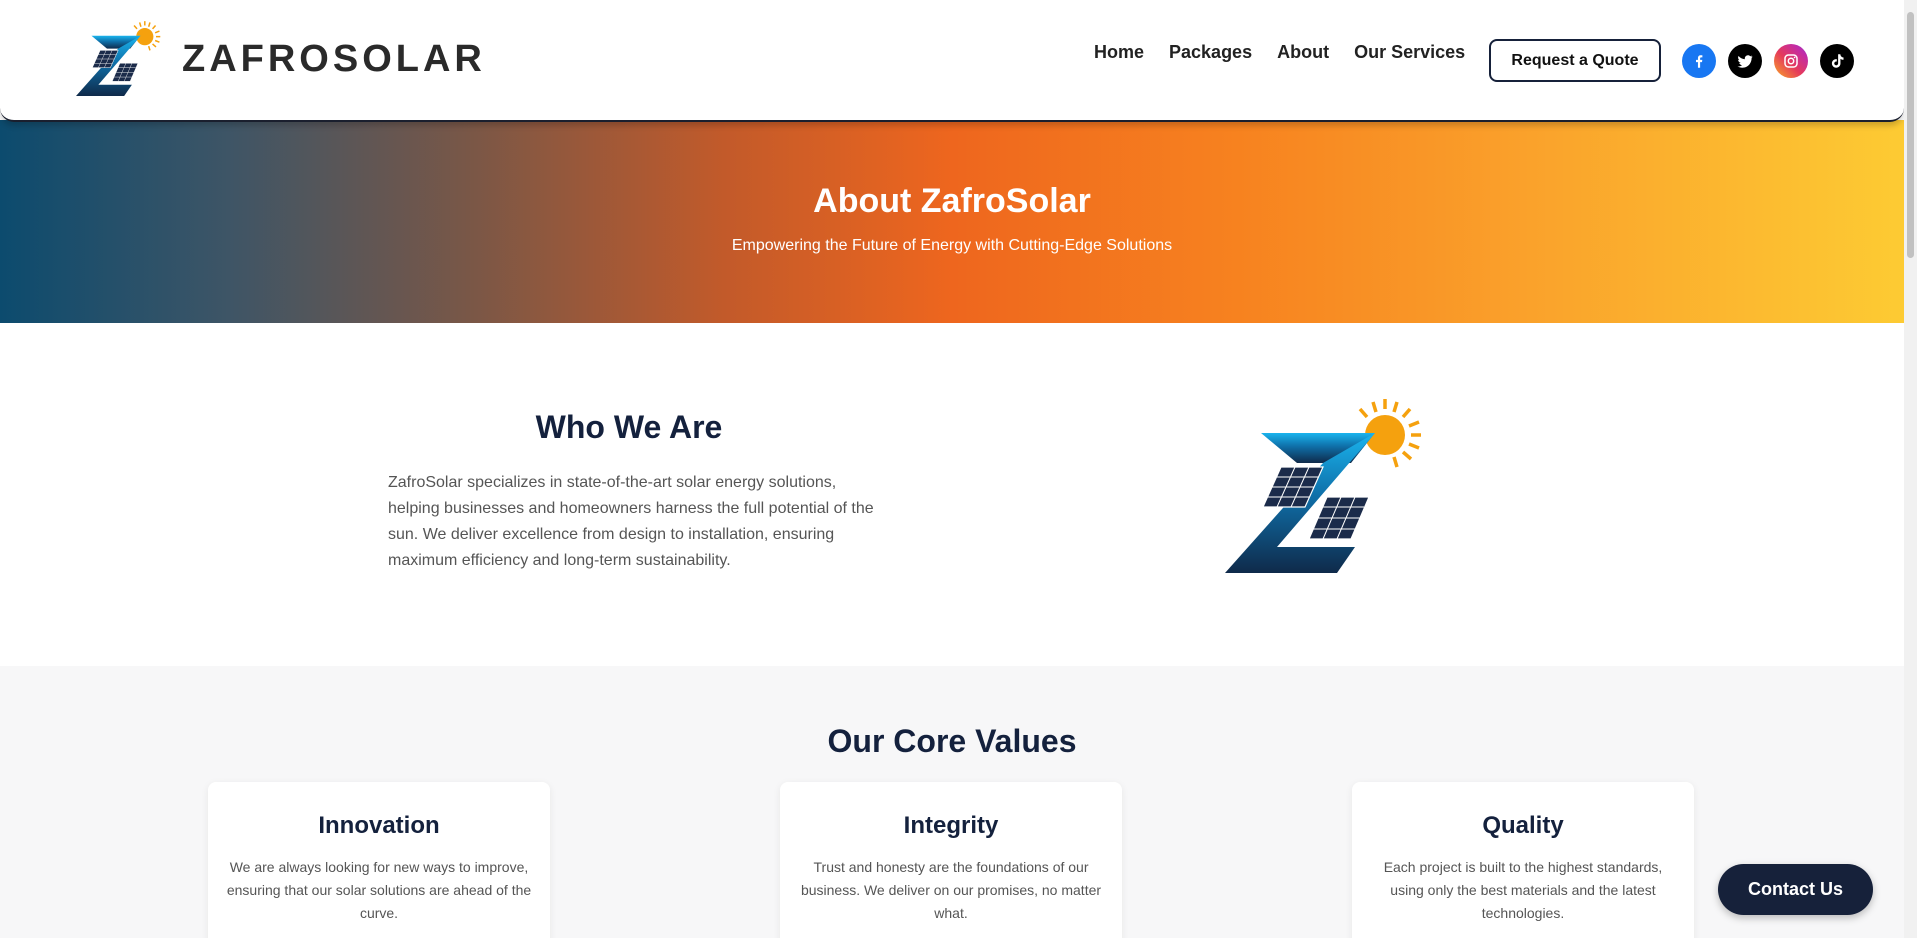  I want to click on main-nav: Home Packages About Our Services, so click(1292, 52).